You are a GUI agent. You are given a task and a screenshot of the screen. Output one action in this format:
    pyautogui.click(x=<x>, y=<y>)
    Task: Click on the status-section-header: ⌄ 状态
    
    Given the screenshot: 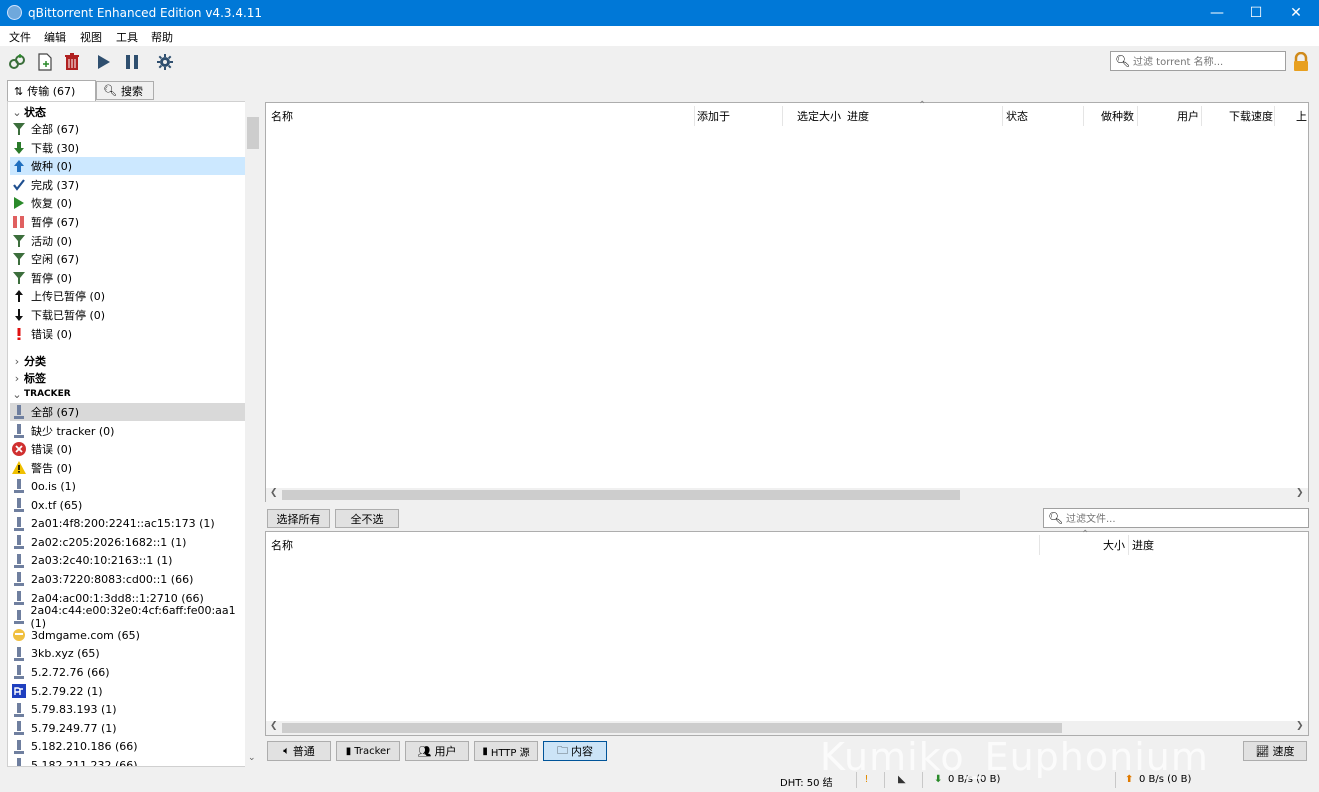 What is the action you would take?
    pyautogui.click(x=28, y=112)
    